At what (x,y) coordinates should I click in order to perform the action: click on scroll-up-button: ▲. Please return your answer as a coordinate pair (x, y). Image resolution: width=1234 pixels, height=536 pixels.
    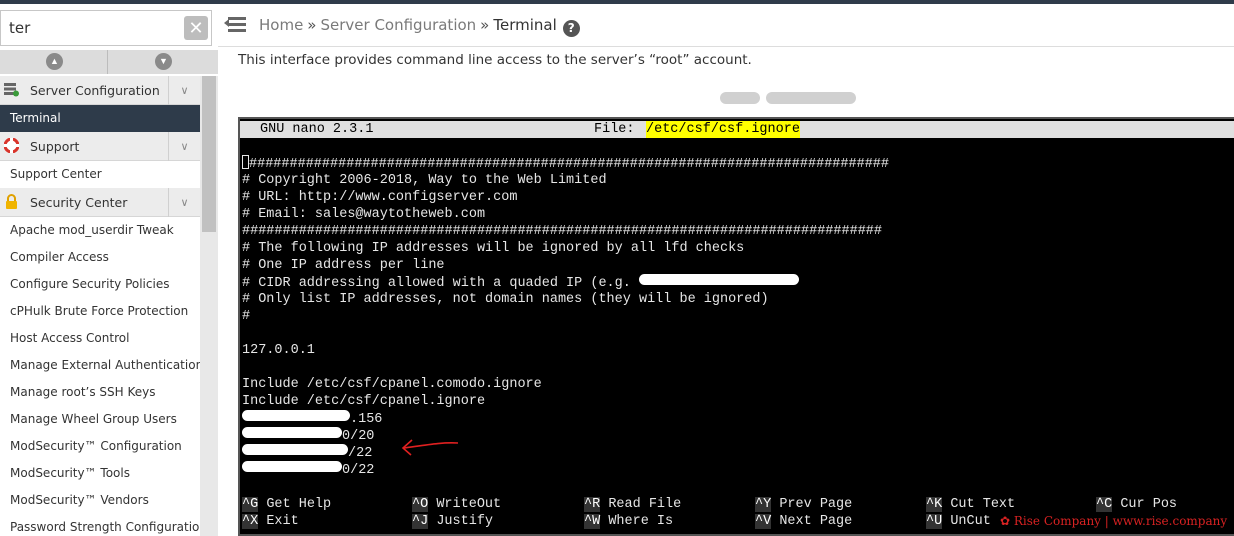
    Looking at the image, I should click on (54, 62).